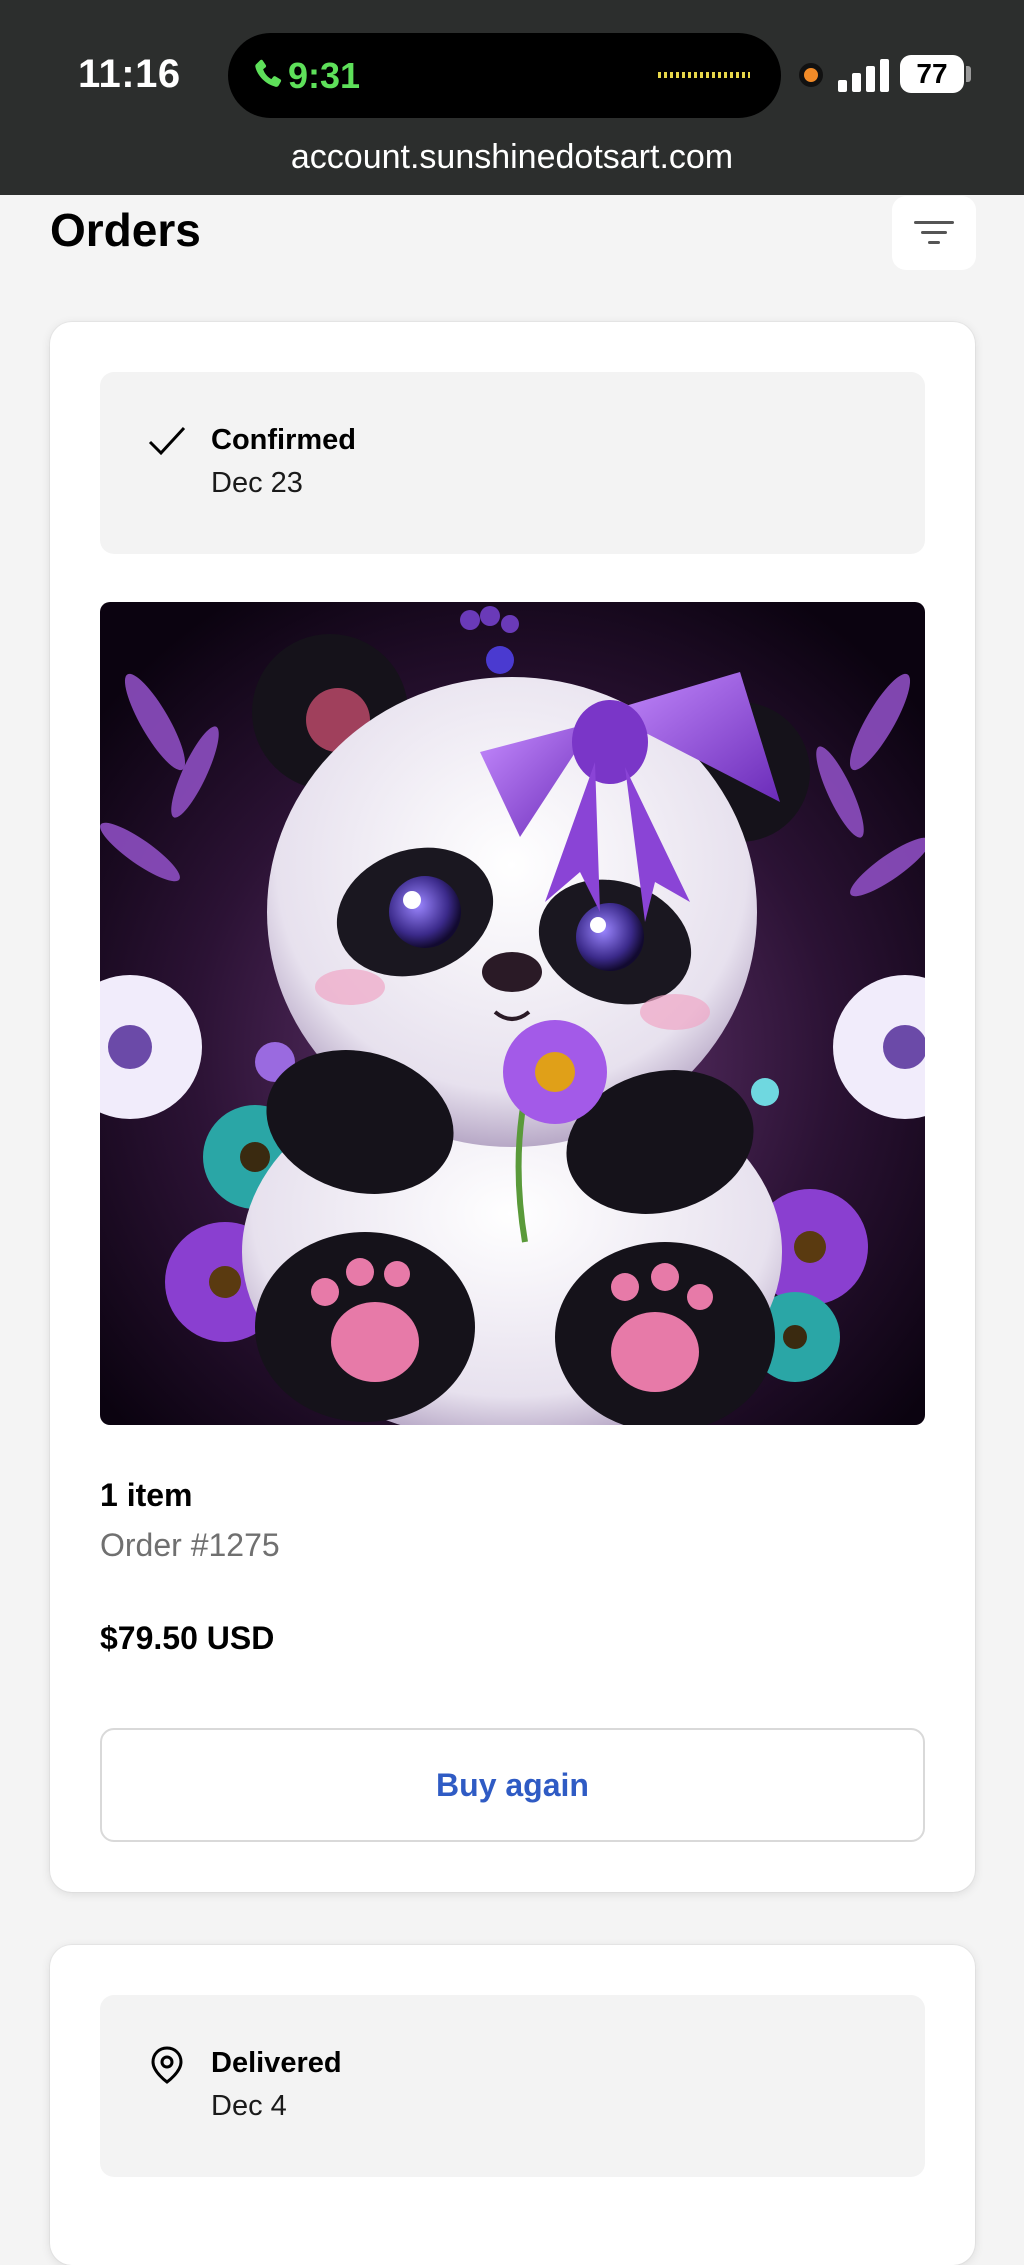  What do you see at coordinates (167, 2065) in the screenshot?
I see `location-pin-icon` at bounding box center [167, 2065].